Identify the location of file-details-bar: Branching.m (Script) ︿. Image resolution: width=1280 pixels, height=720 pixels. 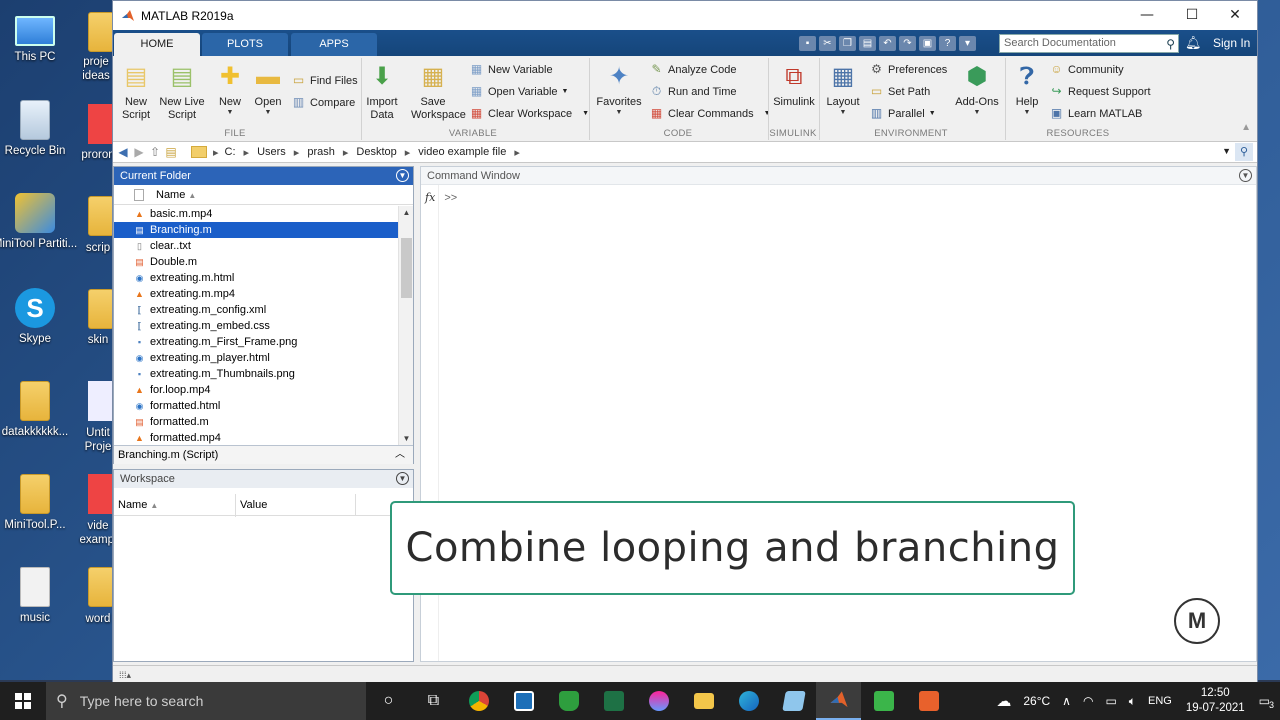
(263, 454).